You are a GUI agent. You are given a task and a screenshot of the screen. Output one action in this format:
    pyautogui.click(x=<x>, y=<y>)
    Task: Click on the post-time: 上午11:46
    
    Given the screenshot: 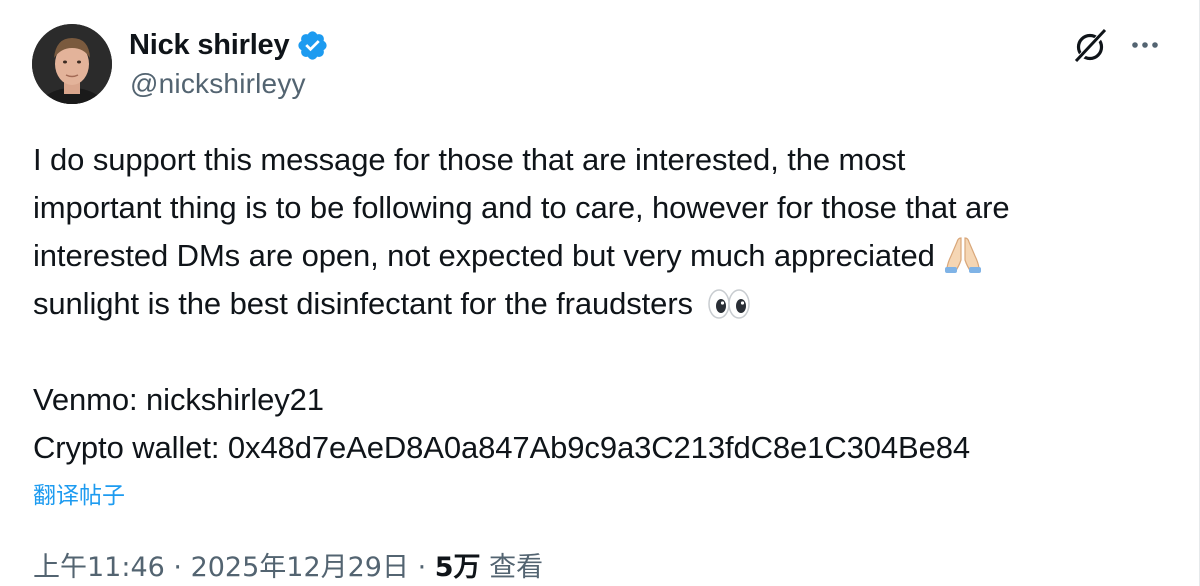 What is the action you would take?
    pyautogui.click(x=99, y=567)
    